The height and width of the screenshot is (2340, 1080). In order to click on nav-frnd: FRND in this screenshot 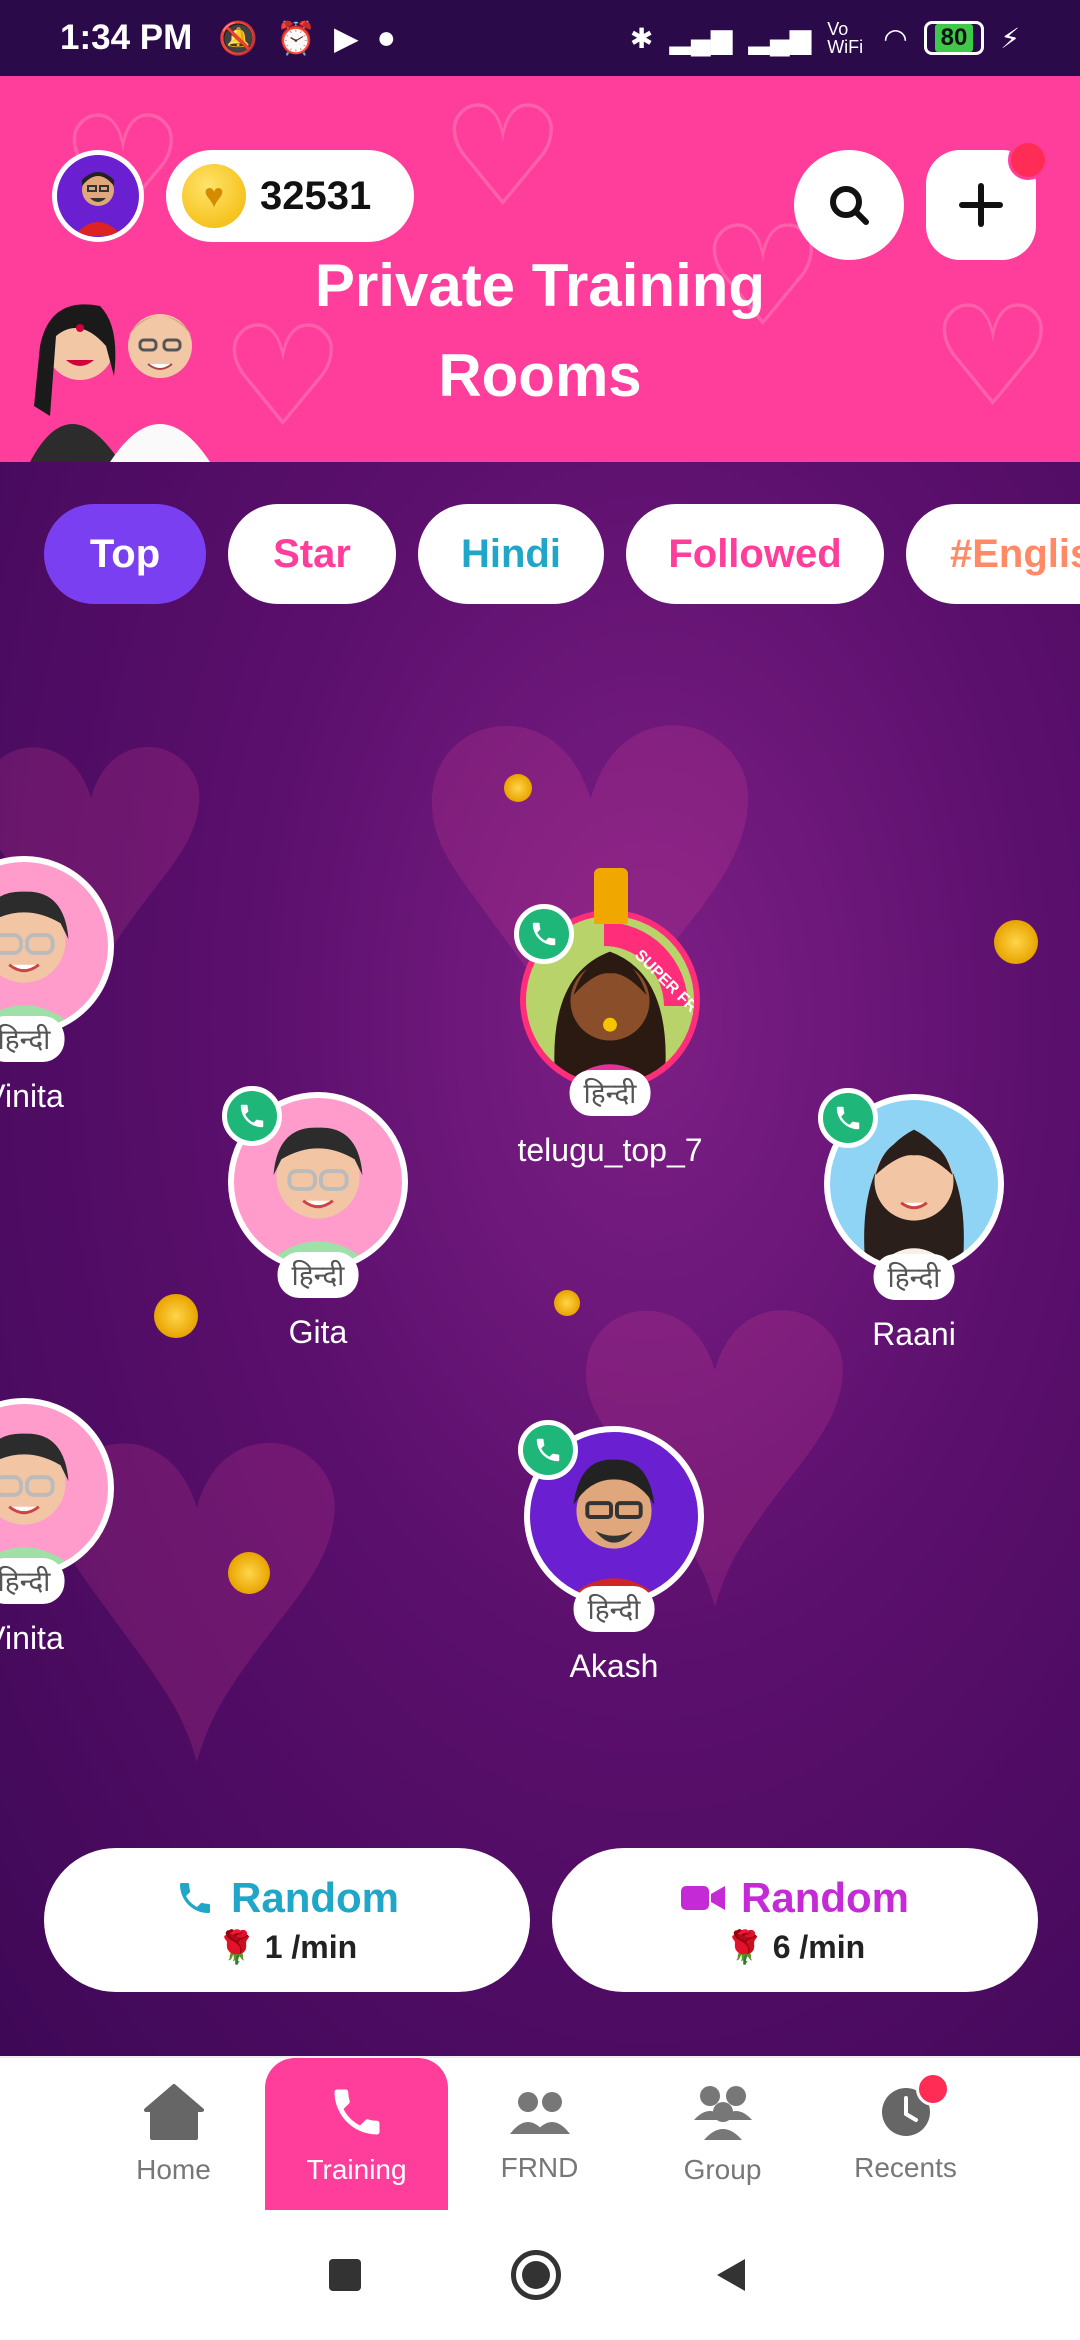, I will do `click(539, 2134)`.